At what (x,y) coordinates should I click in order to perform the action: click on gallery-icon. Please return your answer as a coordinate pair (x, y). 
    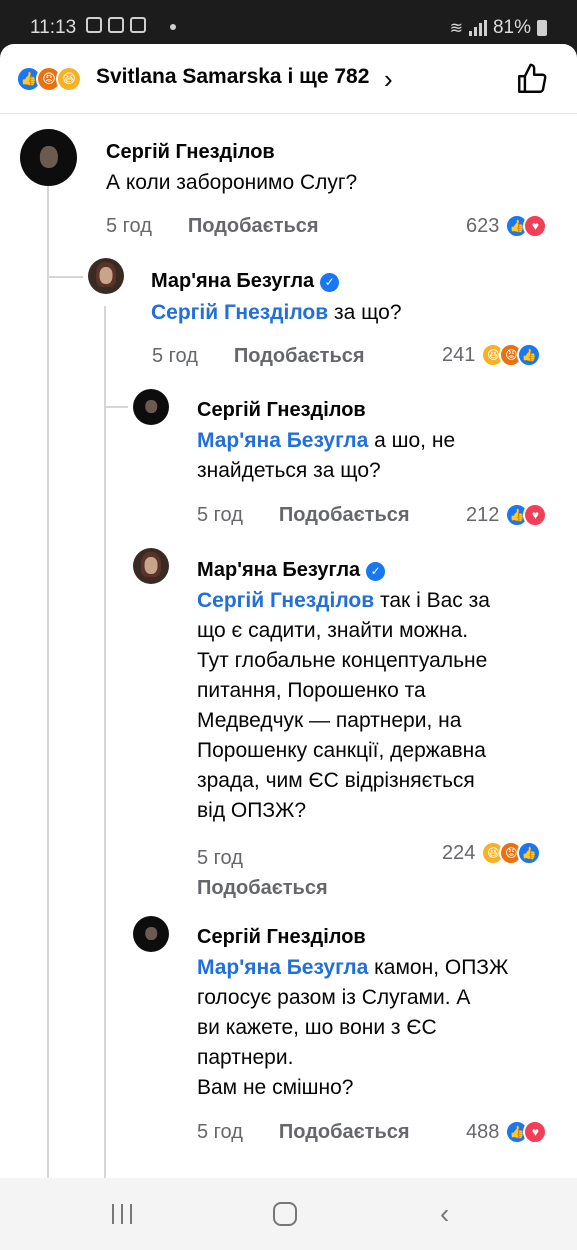
    Looking at the image, I should click on (94, 25).